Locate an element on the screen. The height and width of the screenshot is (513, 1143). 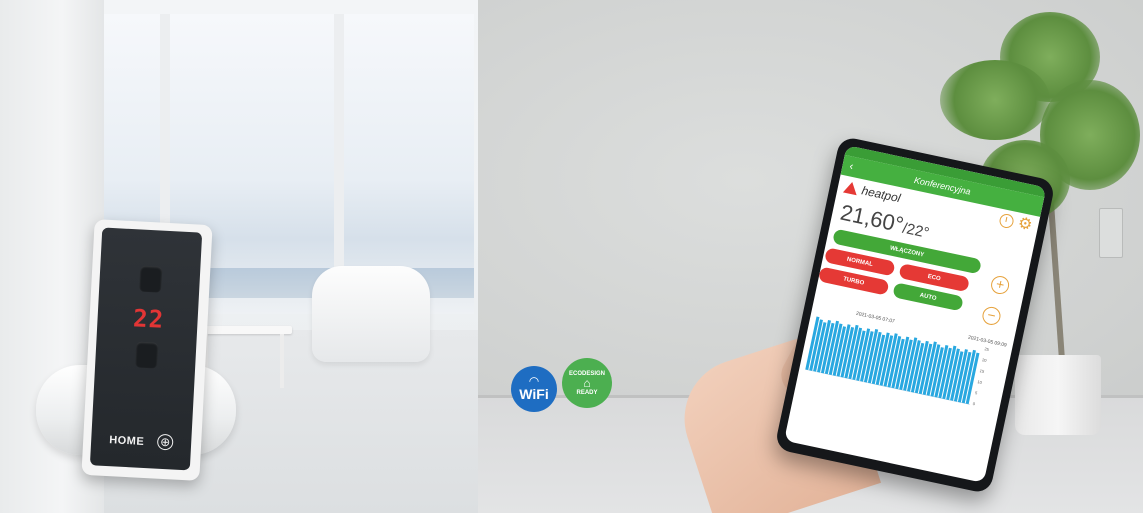
remote-up-button is located at coordinates (151, 279).